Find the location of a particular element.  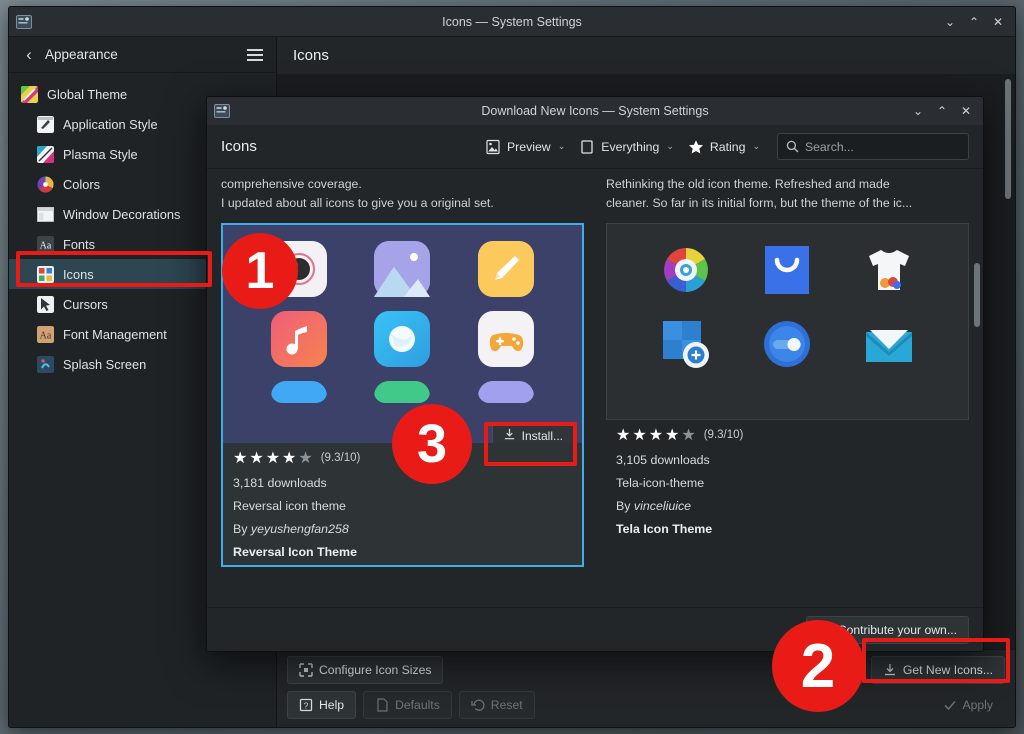

dialog-heading: Icons is located at coordinates (239, 146).